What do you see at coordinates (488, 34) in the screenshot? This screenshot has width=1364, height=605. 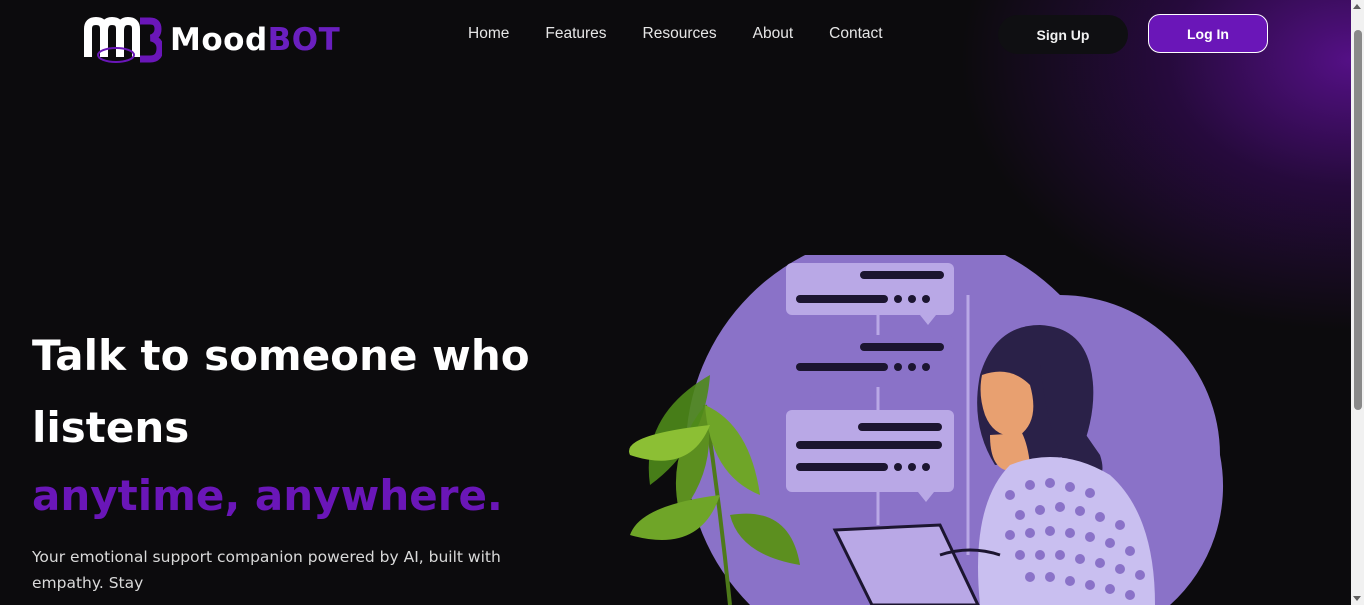 I see `nav-home: Home` at bounding box center [488, 34].